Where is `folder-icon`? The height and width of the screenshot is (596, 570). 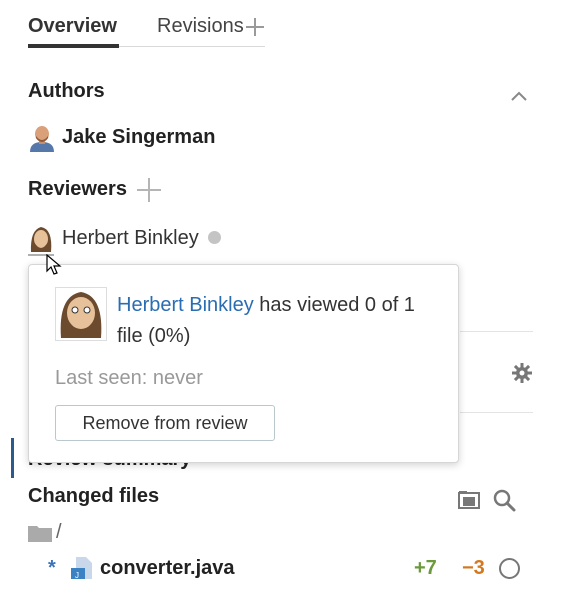
folder-icon is located at coordinates (40, 534).